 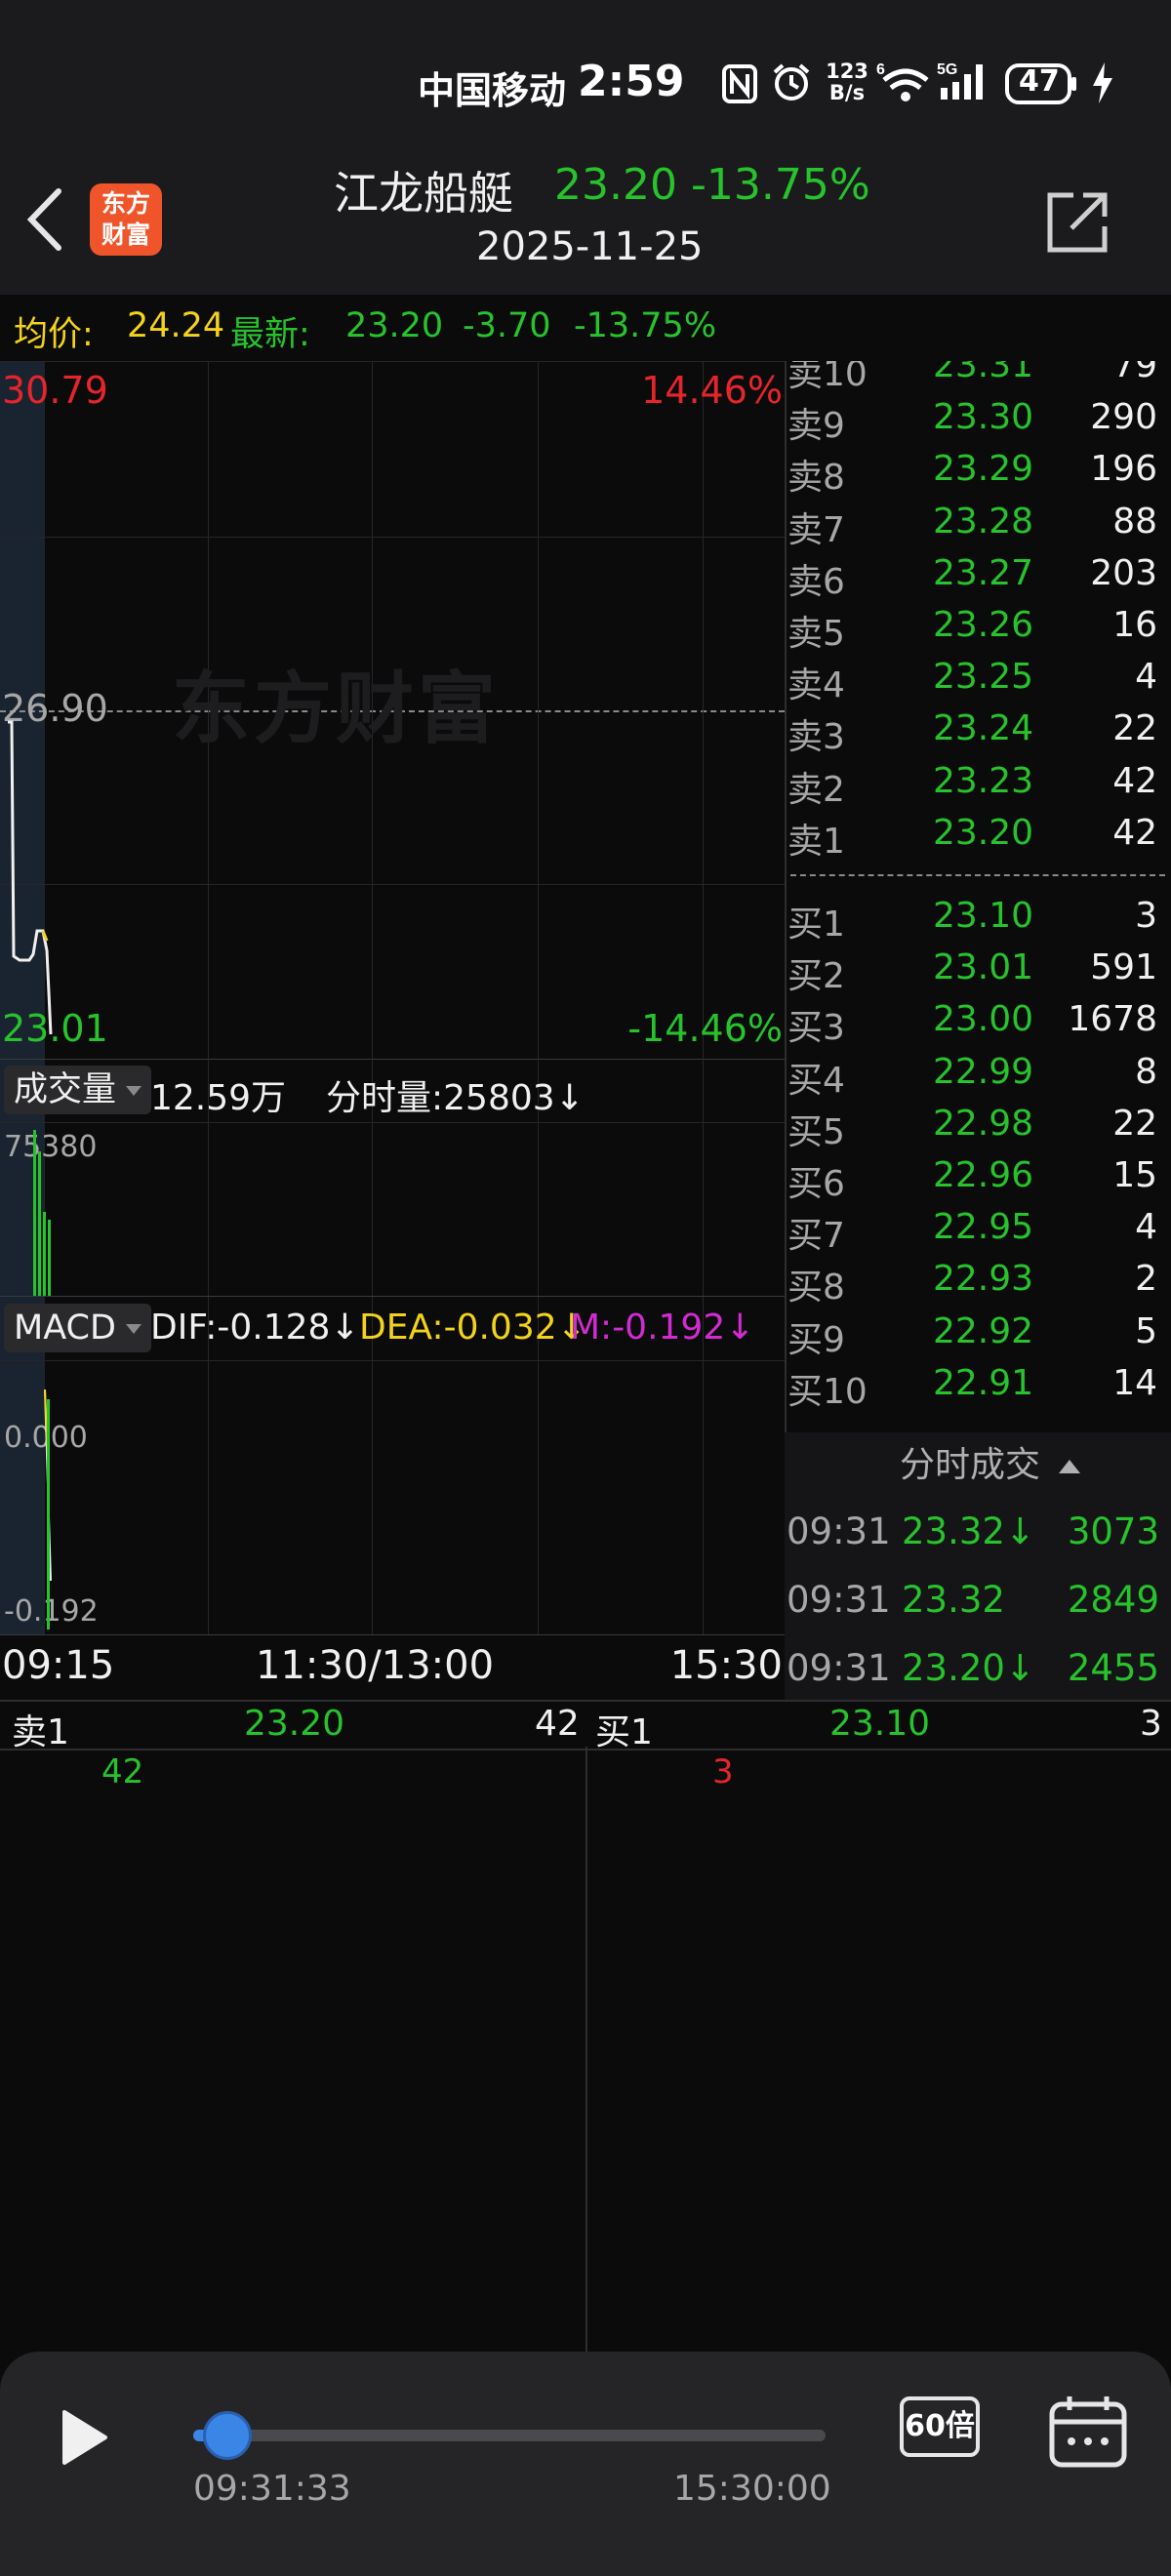 What do you see at coordinates (970, 1465) in the screenshot?
I see `tick-trades-title-text: 分时成交` at bounding box center [970, 1465].